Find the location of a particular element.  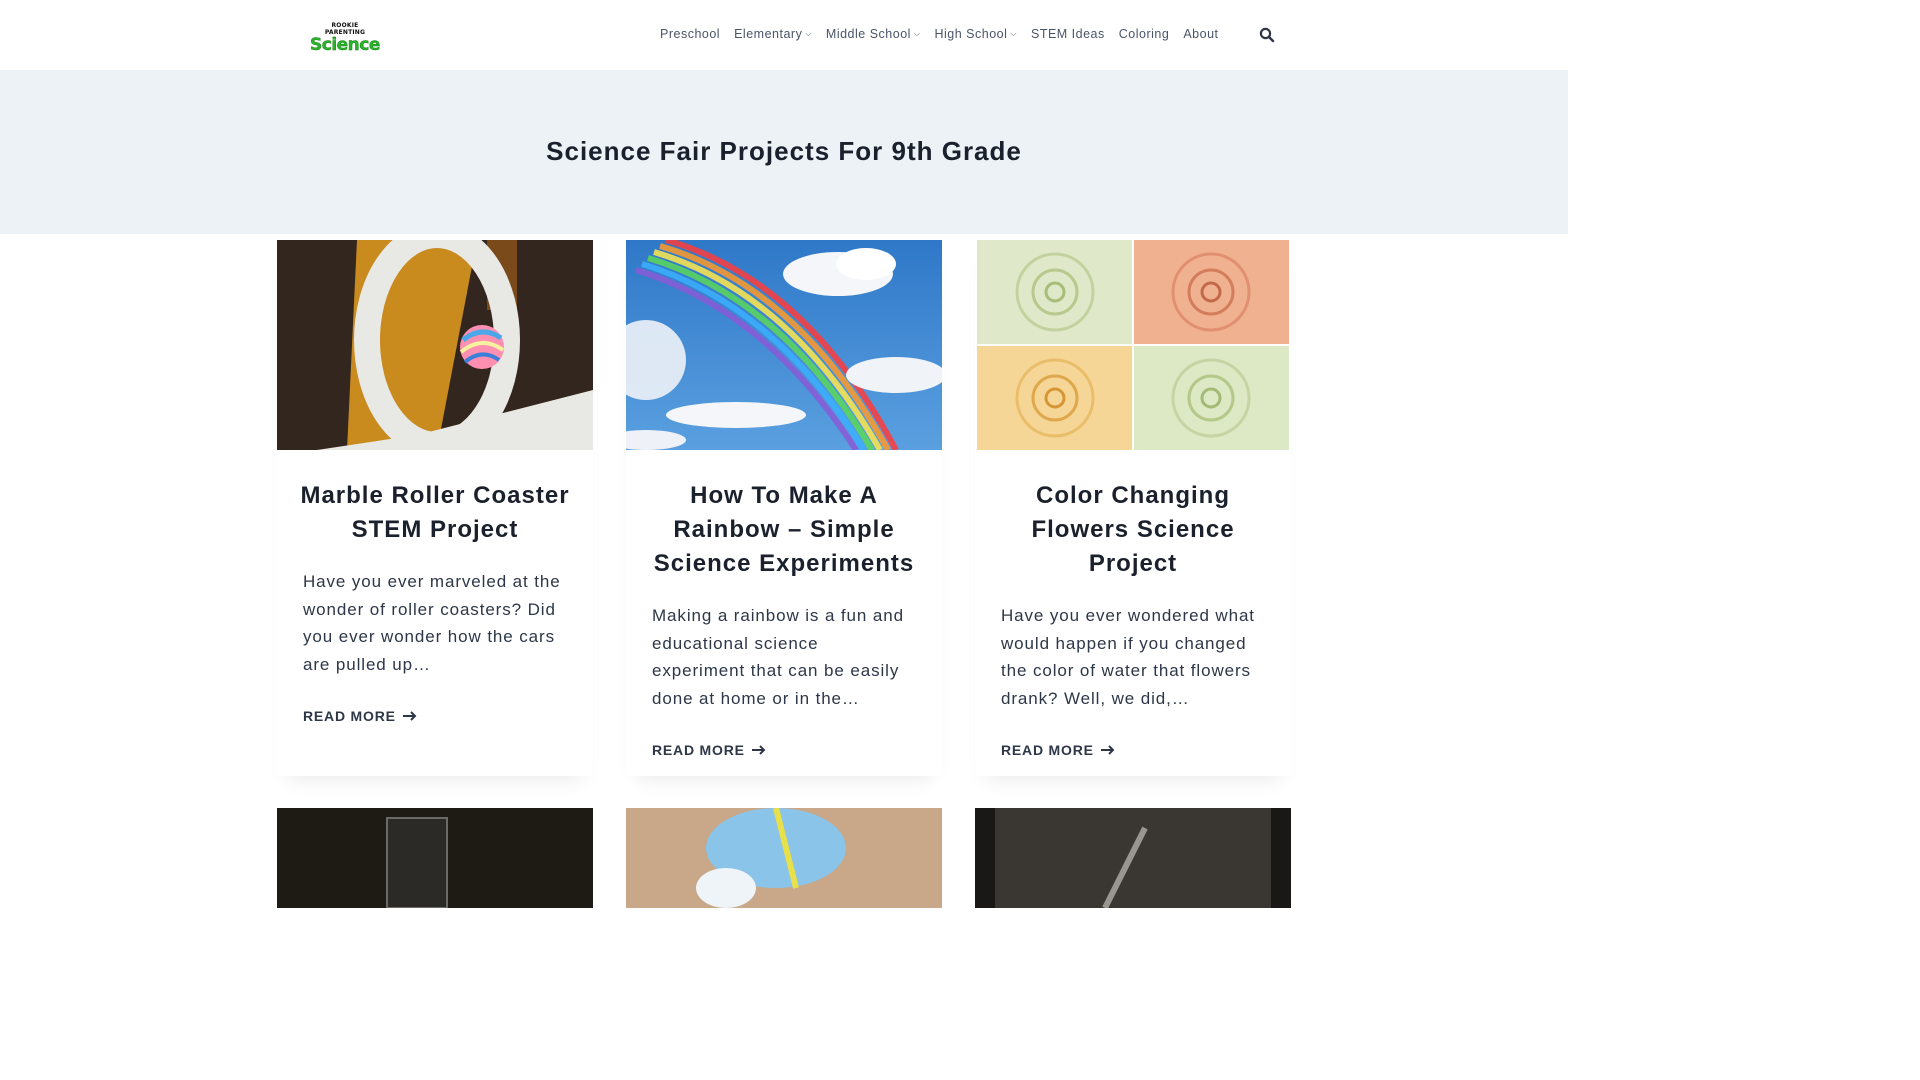

nav-item-preschool: Preschool is located at coordinates (690, 34).